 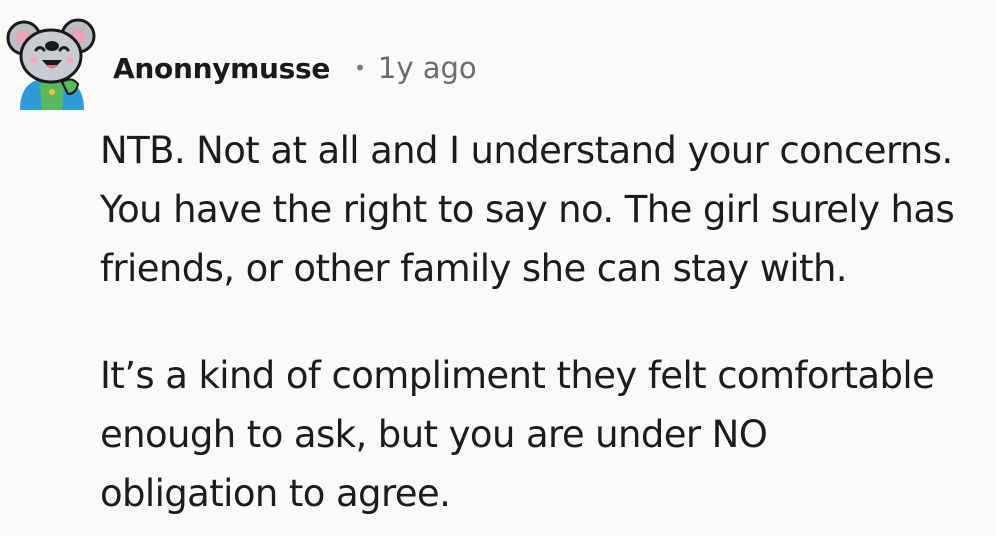 I want to click on koala-avatar-icon, so click(x=51, y=64).